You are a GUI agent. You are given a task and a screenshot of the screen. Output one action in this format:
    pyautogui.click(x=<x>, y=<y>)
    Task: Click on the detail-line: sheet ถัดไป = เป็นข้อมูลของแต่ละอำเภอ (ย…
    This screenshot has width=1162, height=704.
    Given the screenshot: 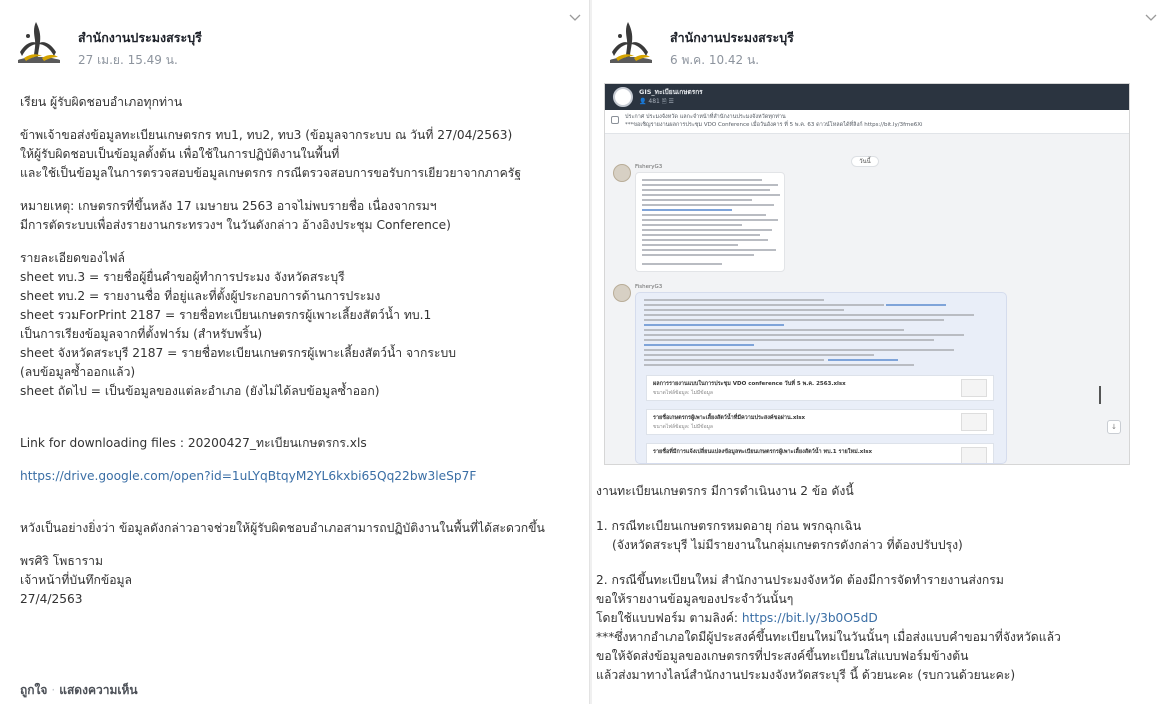 What is the action you would take?
    pyautogui.click(x=200, y=391)
    